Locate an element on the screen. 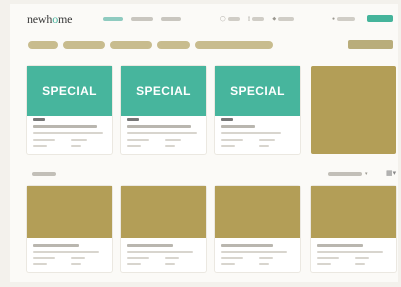  notifications-tool: ◆ is located at coordinates (283, 19).